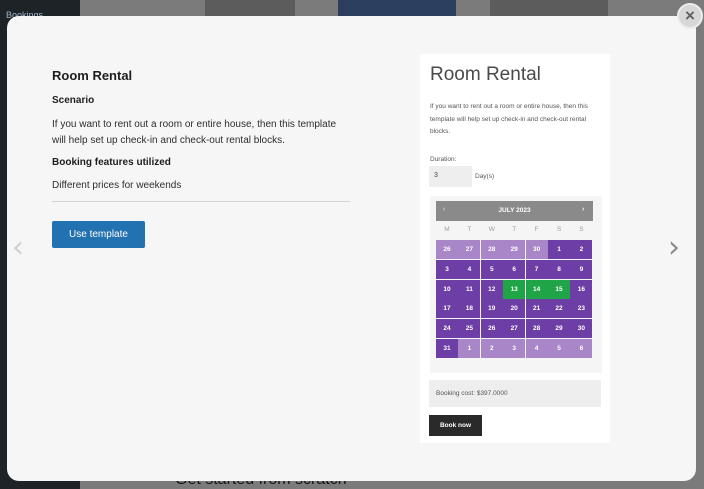 This screenshot has width=704, height=489. What do you see at coordinates (73, 100) in the screenshot?
I see `scenario-heading: Scenario` at bounding box center [73, 100].